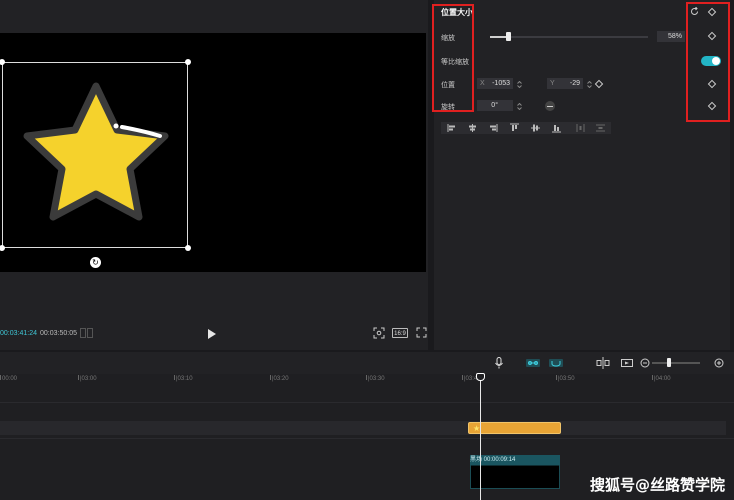  Describe the element at coordinates (514, 128) in the screenshot. I see `align-top-icon` at that location.